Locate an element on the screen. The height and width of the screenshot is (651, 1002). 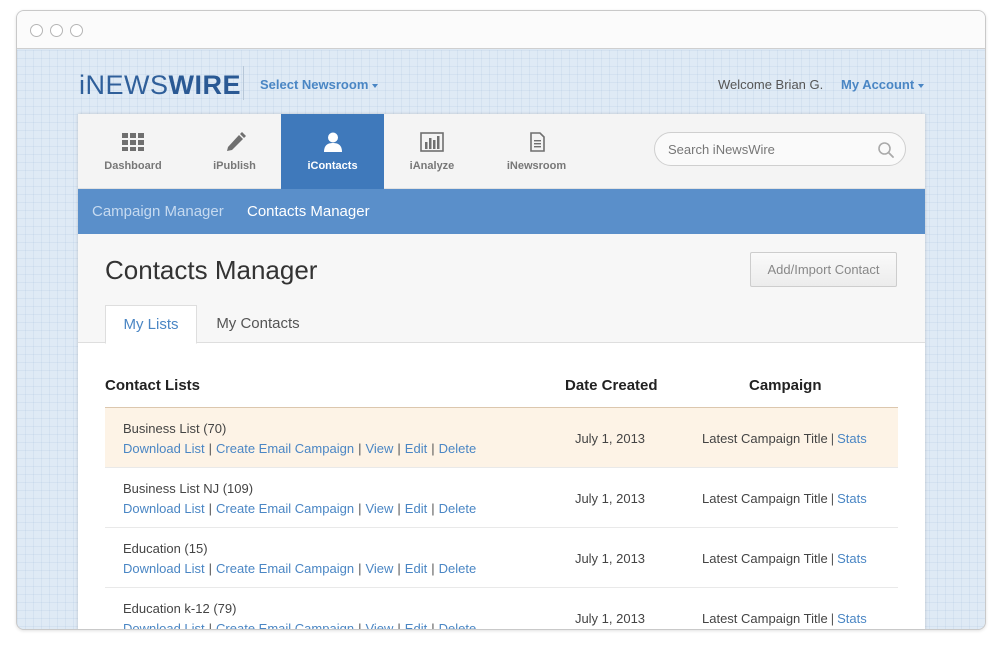
subnav-campaign-manager: Campaign Manager is located at coordinates (158, 211).